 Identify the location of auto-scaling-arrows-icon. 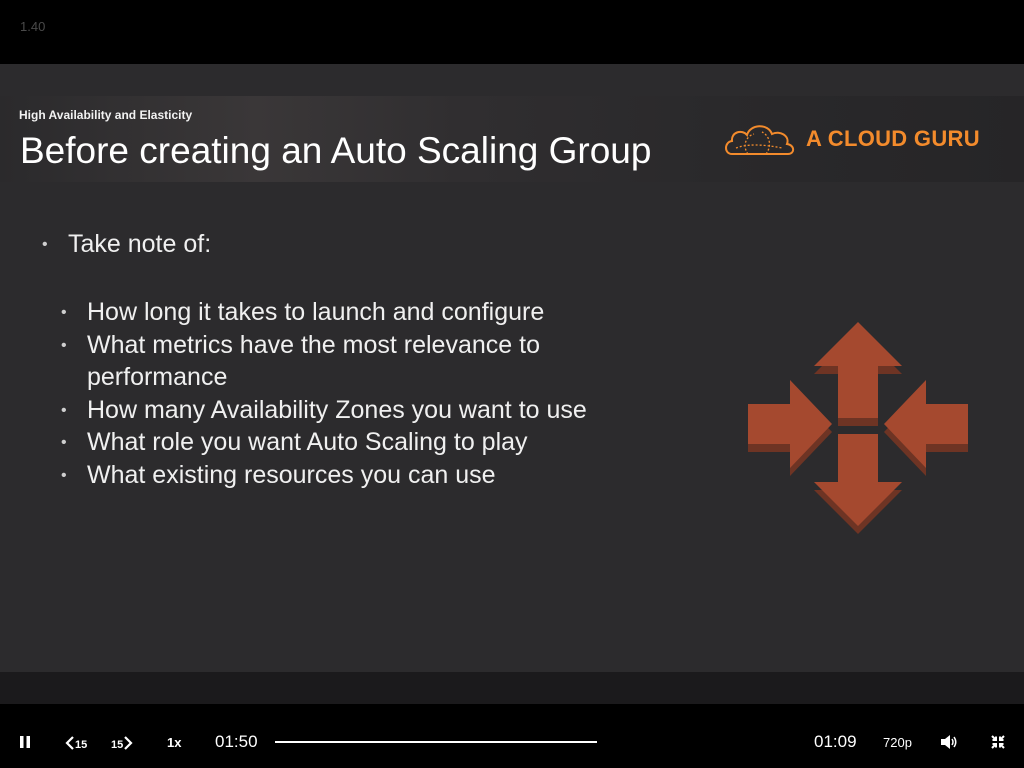
(858, 428).